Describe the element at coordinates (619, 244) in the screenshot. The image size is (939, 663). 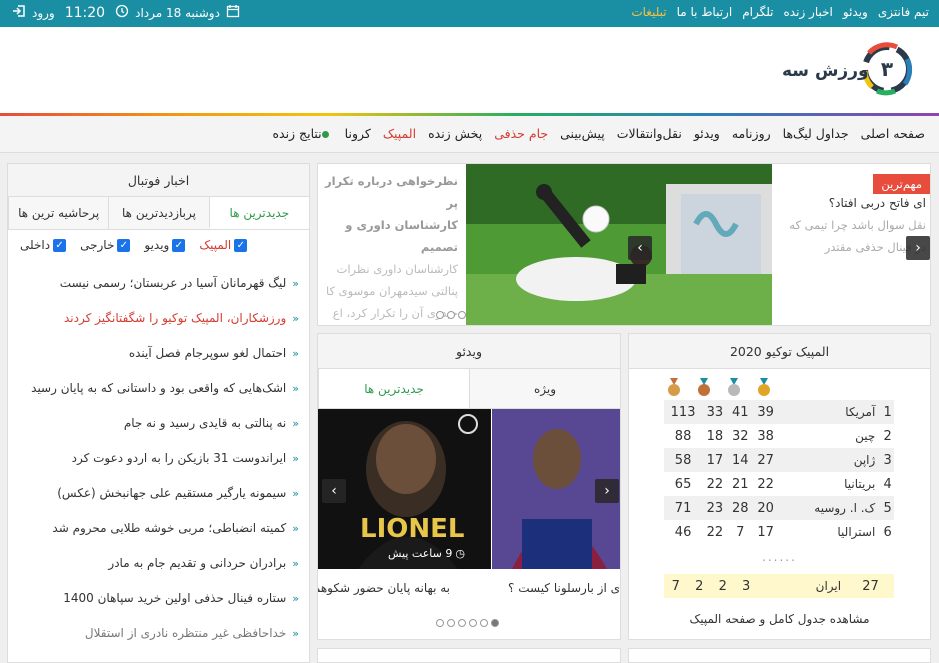
I see `goalkeeper-photo` at that location.